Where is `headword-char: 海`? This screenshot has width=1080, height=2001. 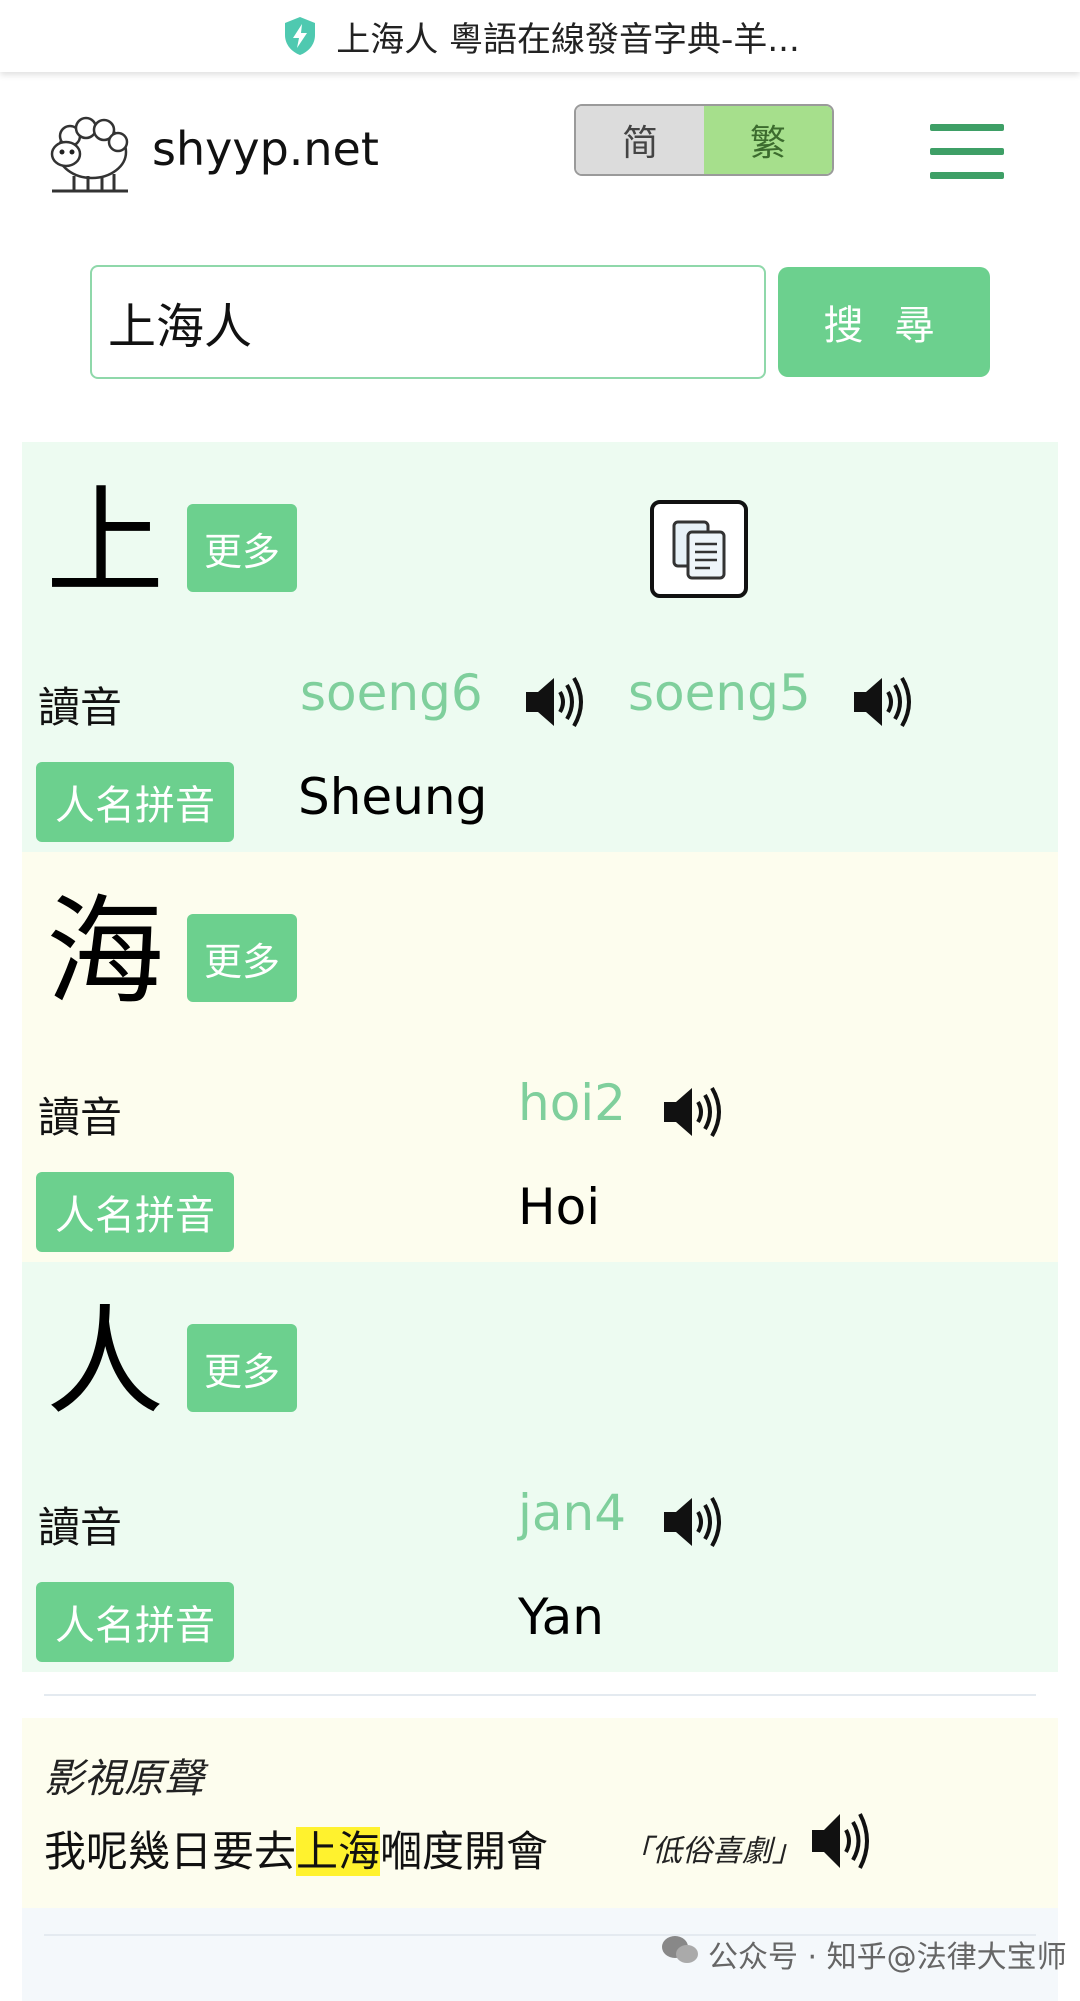
headword-char: 海 is located at coordinates (105, 952).